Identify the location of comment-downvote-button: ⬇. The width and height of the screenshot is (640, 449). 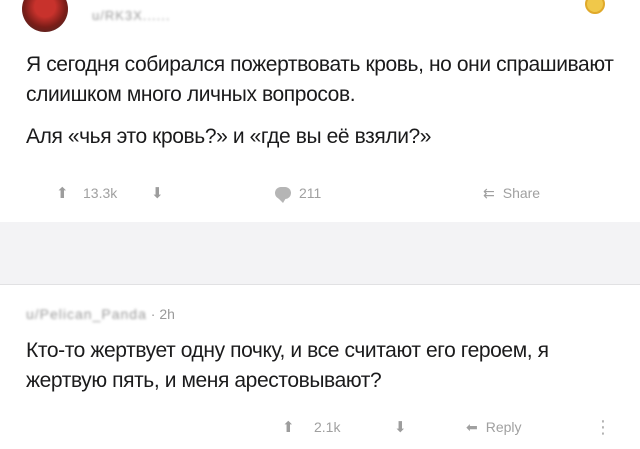
(400, 427).